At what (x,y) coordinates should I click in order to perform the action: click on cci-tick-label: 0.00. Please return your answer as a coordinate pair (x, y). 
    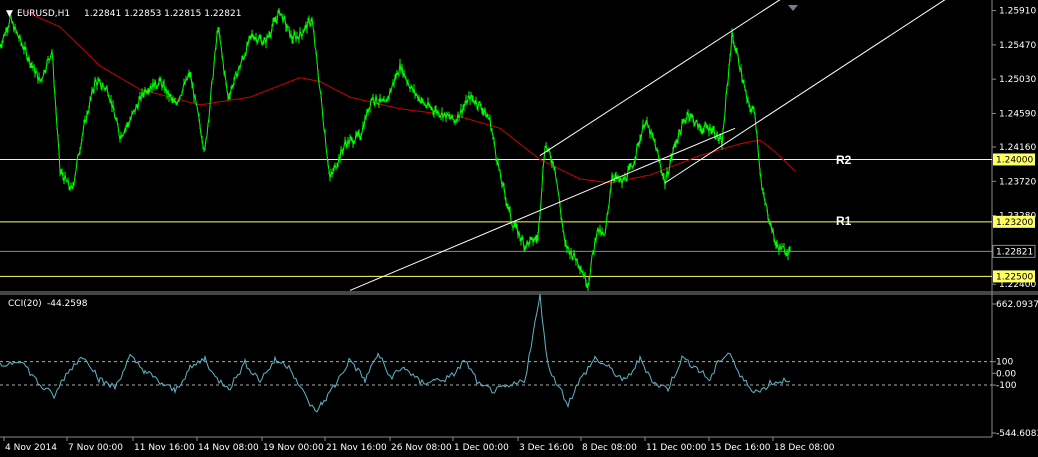
    Looking at the image, I should click on (1006, 374).